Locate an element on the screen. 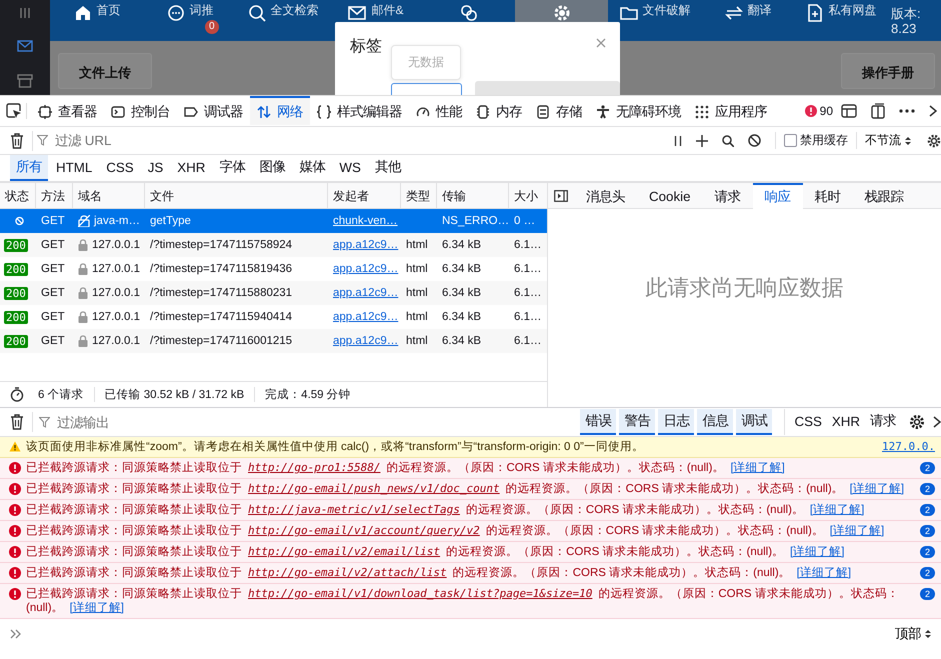 The width and height of the screenshot is (941, 659). nav-item: 文件破解 is located at coordinates (654, 20).